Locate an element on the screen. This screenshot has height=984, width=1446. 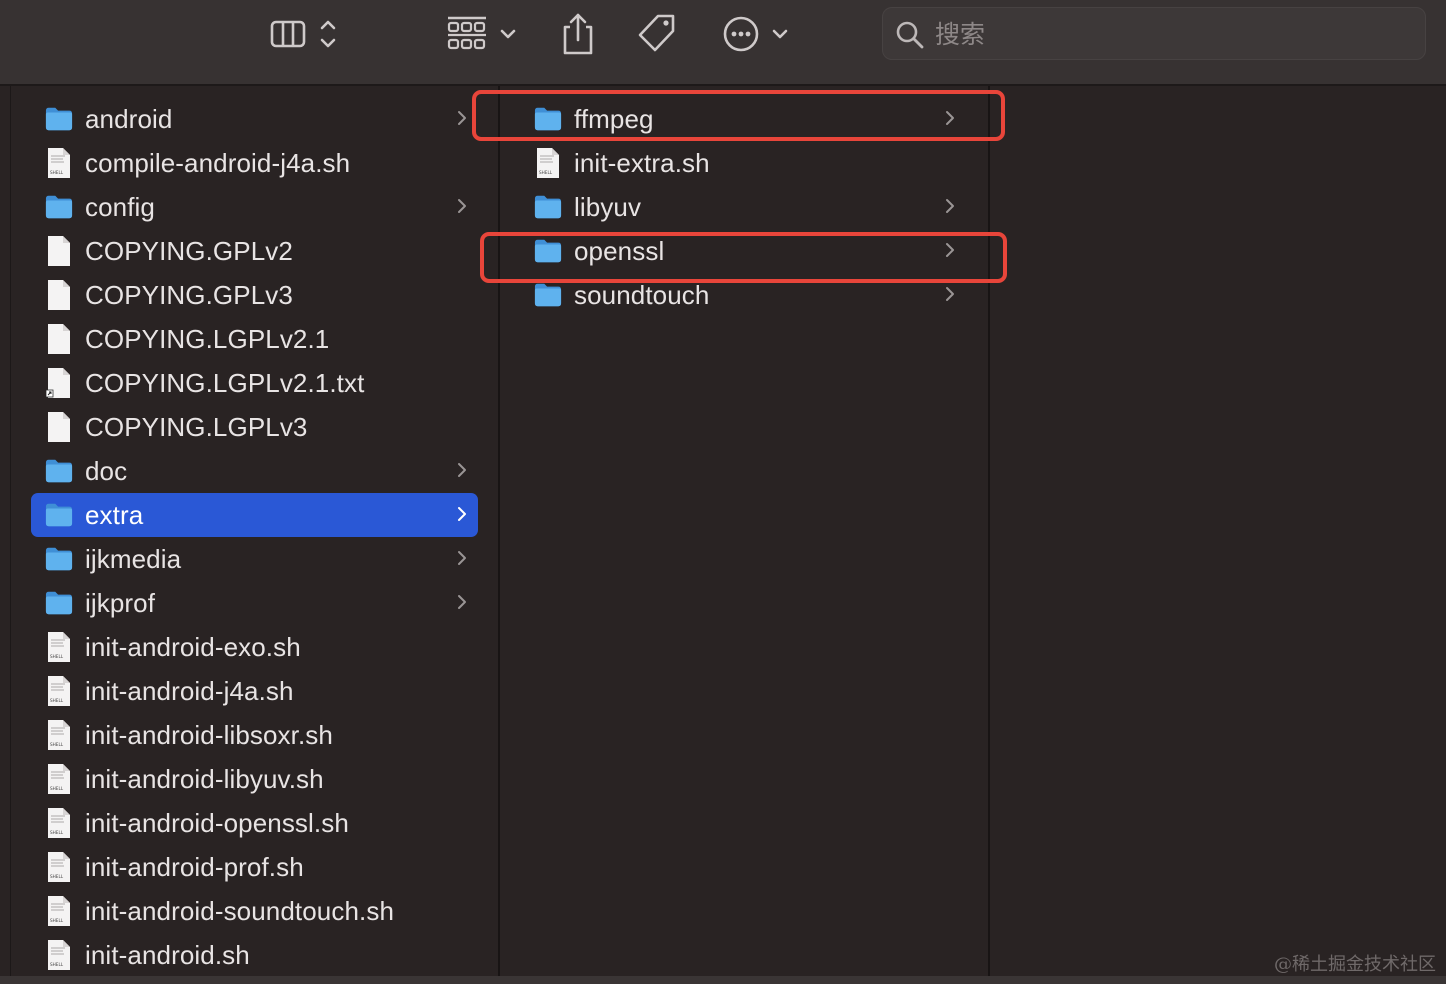
folder-row-config: config is located at coordinates (254, 207).